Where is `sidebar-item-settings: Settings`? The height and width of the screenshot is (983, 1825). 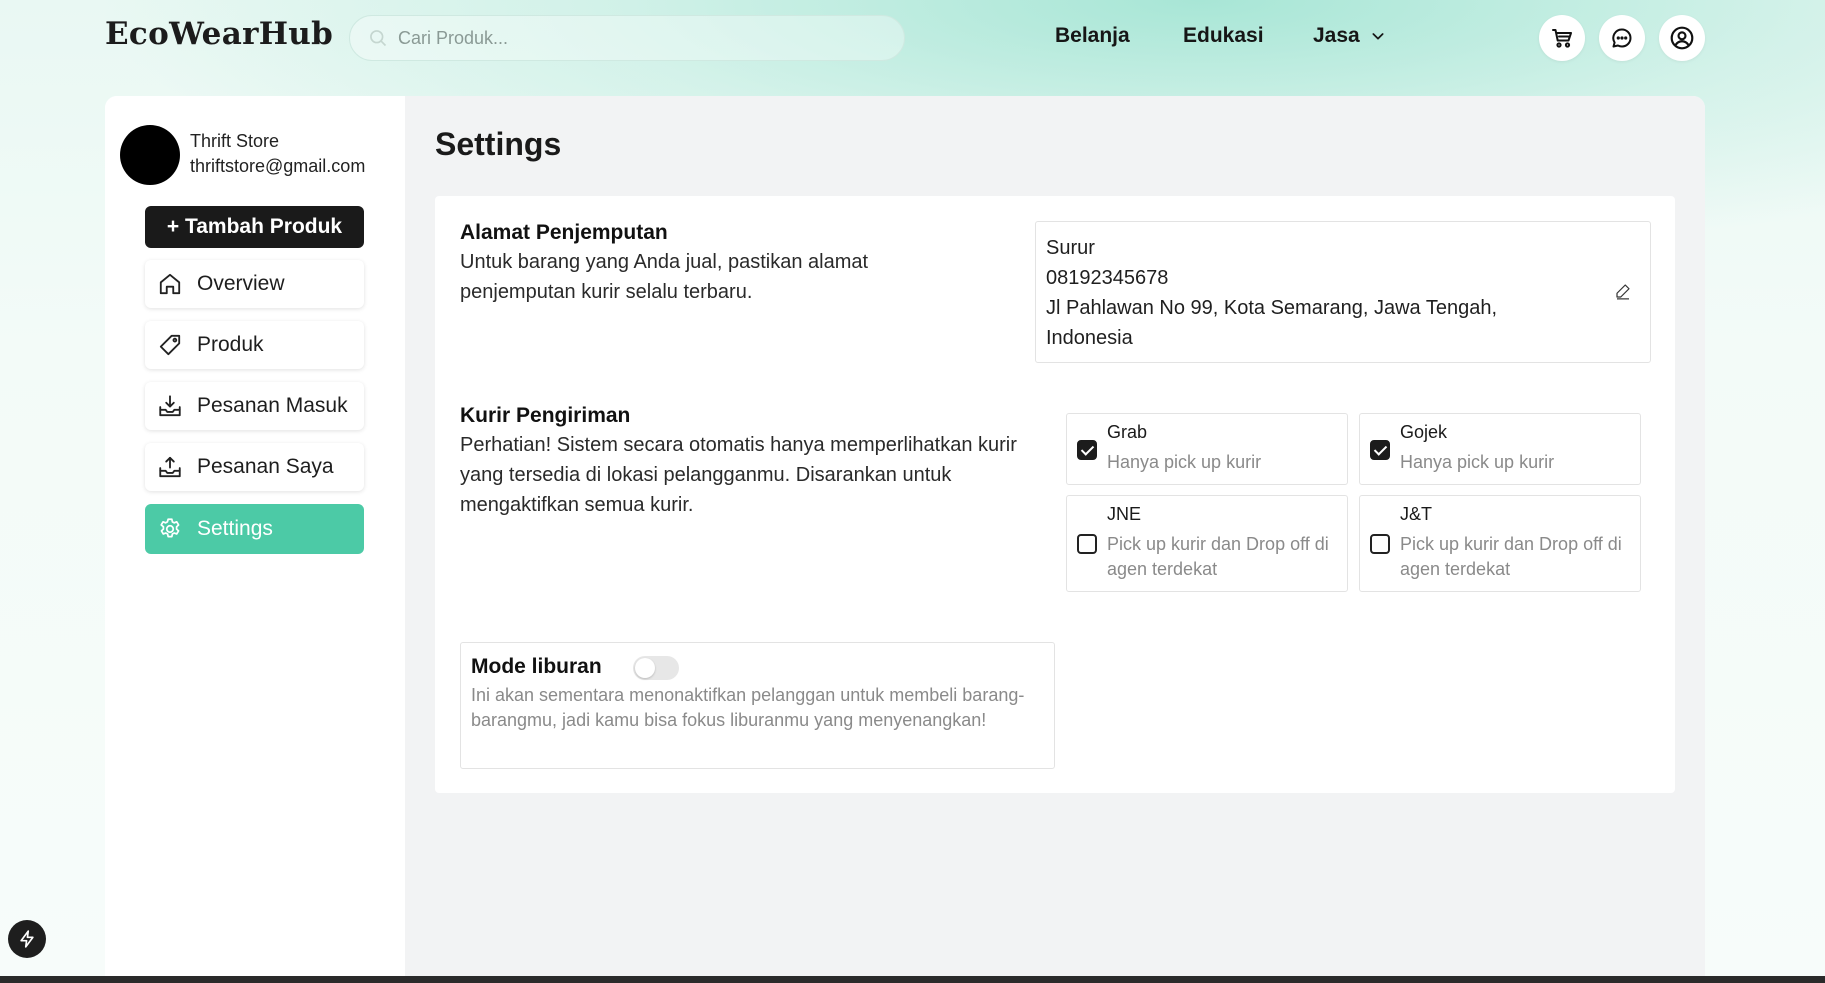 sidebar-item-settings: Settings is located at coordinates (254, 529).